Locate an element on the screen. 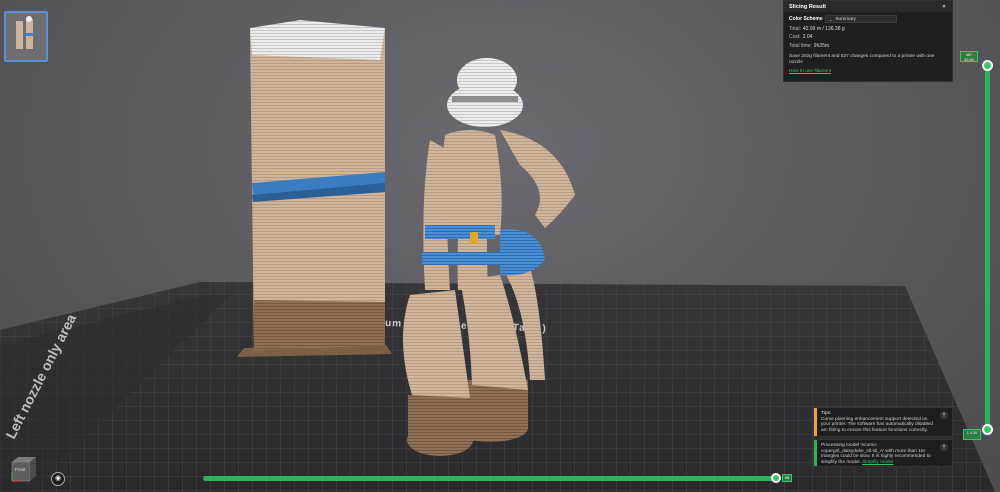 The height and width of the screenshot is (492, 1000). move-slider-label: 65 is located at coordinates (787, 478).